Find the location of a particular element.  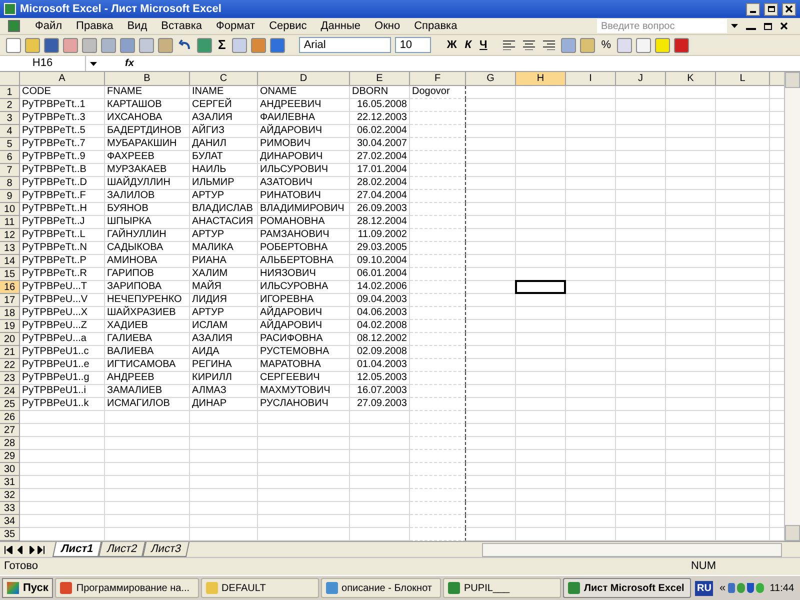

grid-cell: PyTPBPeU...Z is located at coordinates (62, 326).